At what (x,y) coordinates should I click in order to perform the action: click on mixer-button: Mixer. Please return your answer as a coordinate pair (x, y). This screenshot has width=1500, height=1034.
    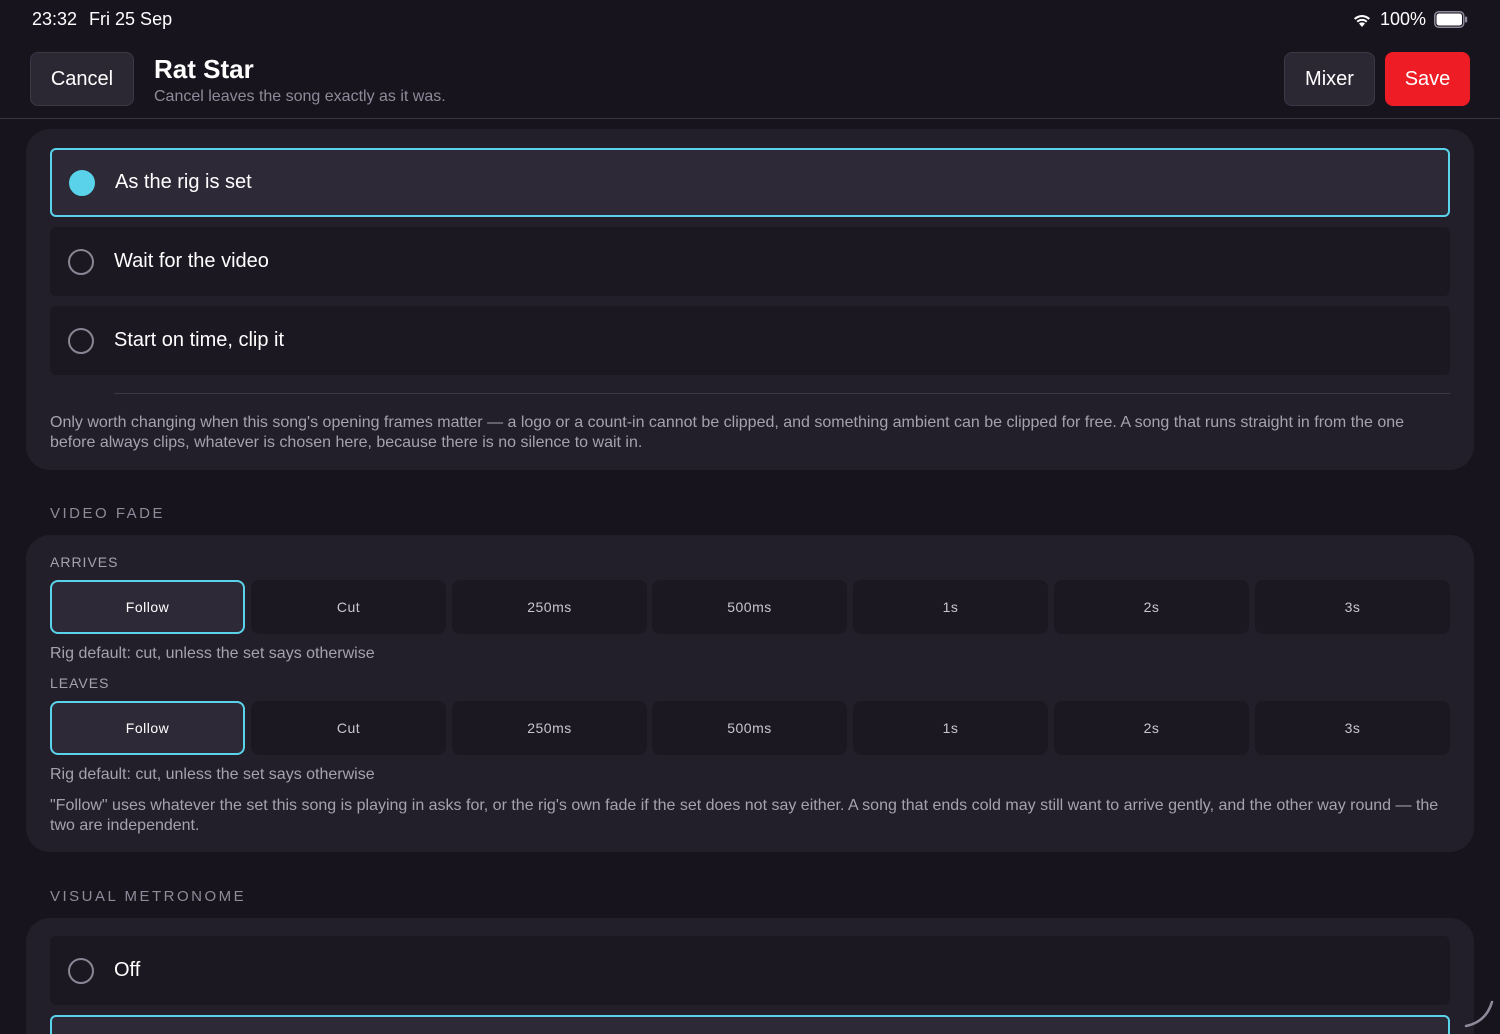
    Looking at the image, I should click on (1329, 79).